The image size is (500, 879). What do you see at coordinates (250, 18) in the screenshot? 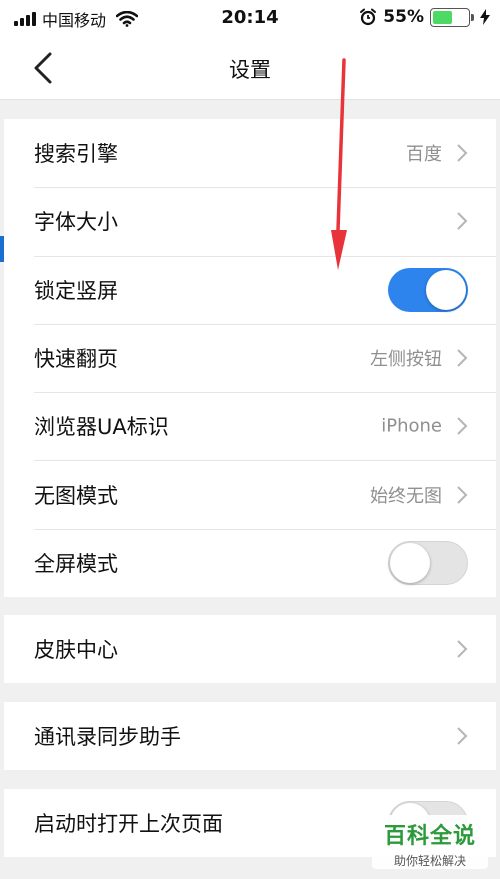
I see `status-bar: 中国移动 20:14 55%` at bounding box center [250, 18].